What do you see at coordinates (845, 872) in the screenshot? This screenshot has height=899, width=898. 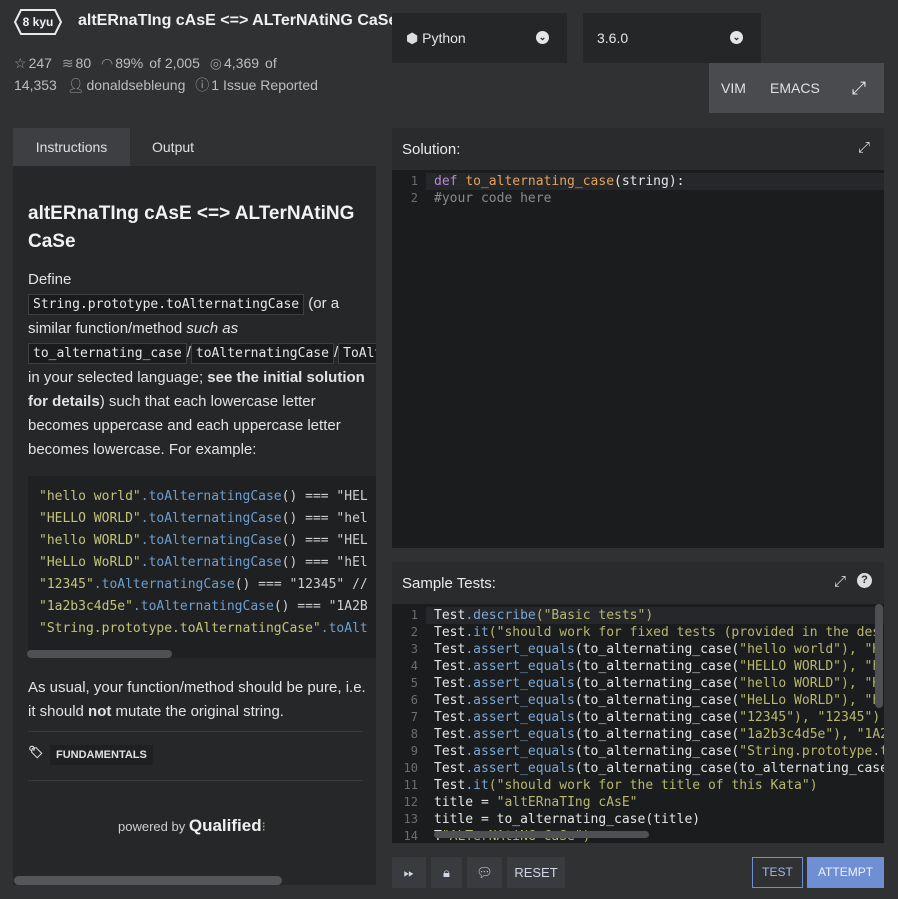 I see `attempt-button: ATTEMPT` at bounding box center [845, 872].